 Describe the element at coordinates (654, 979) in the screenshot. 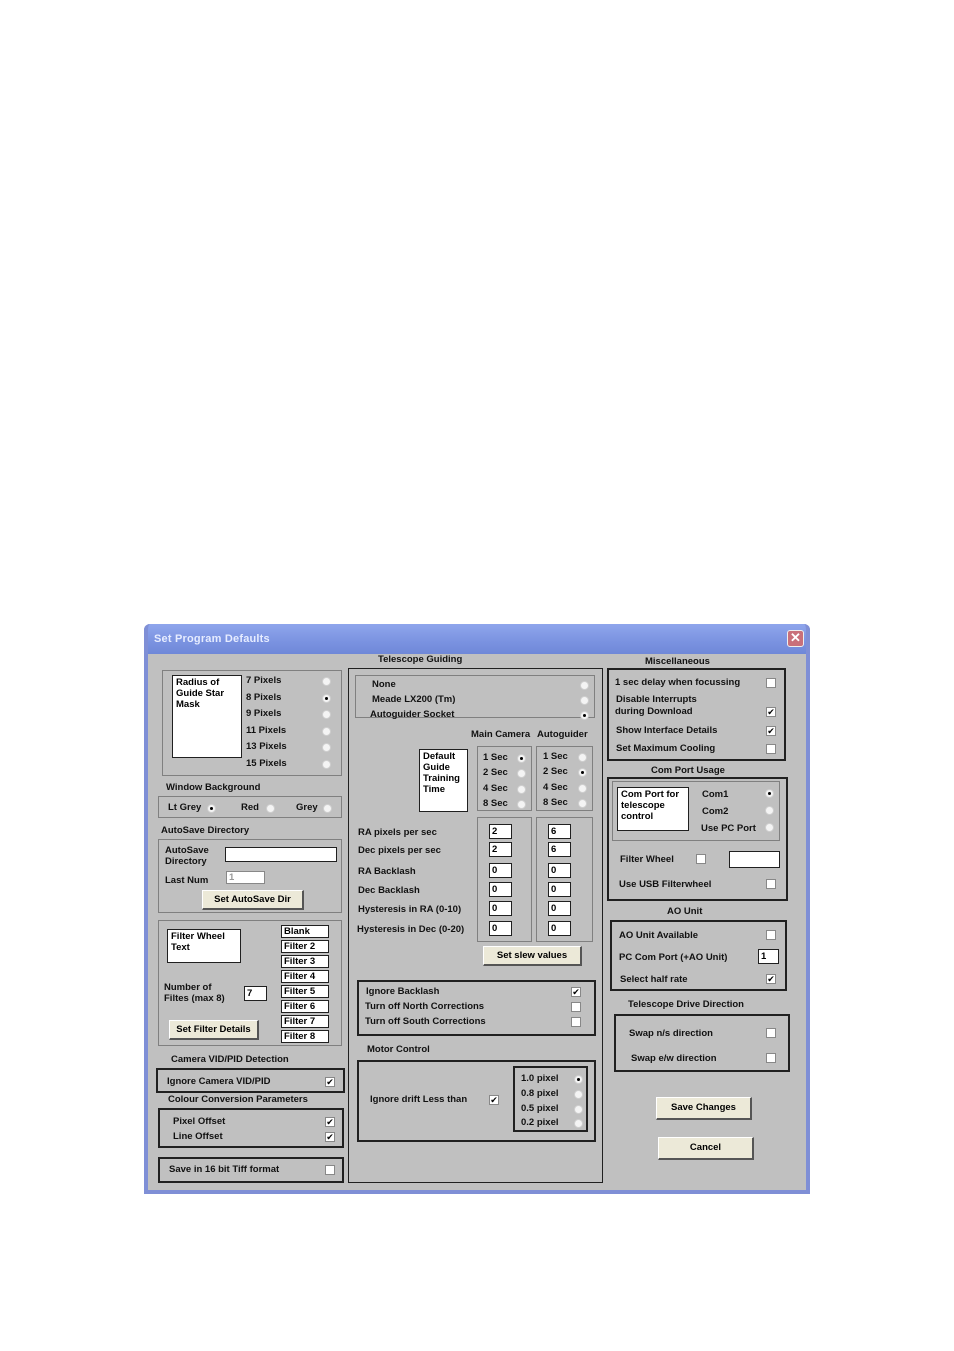

I see `half-rate-label: Select half rate` at that location.